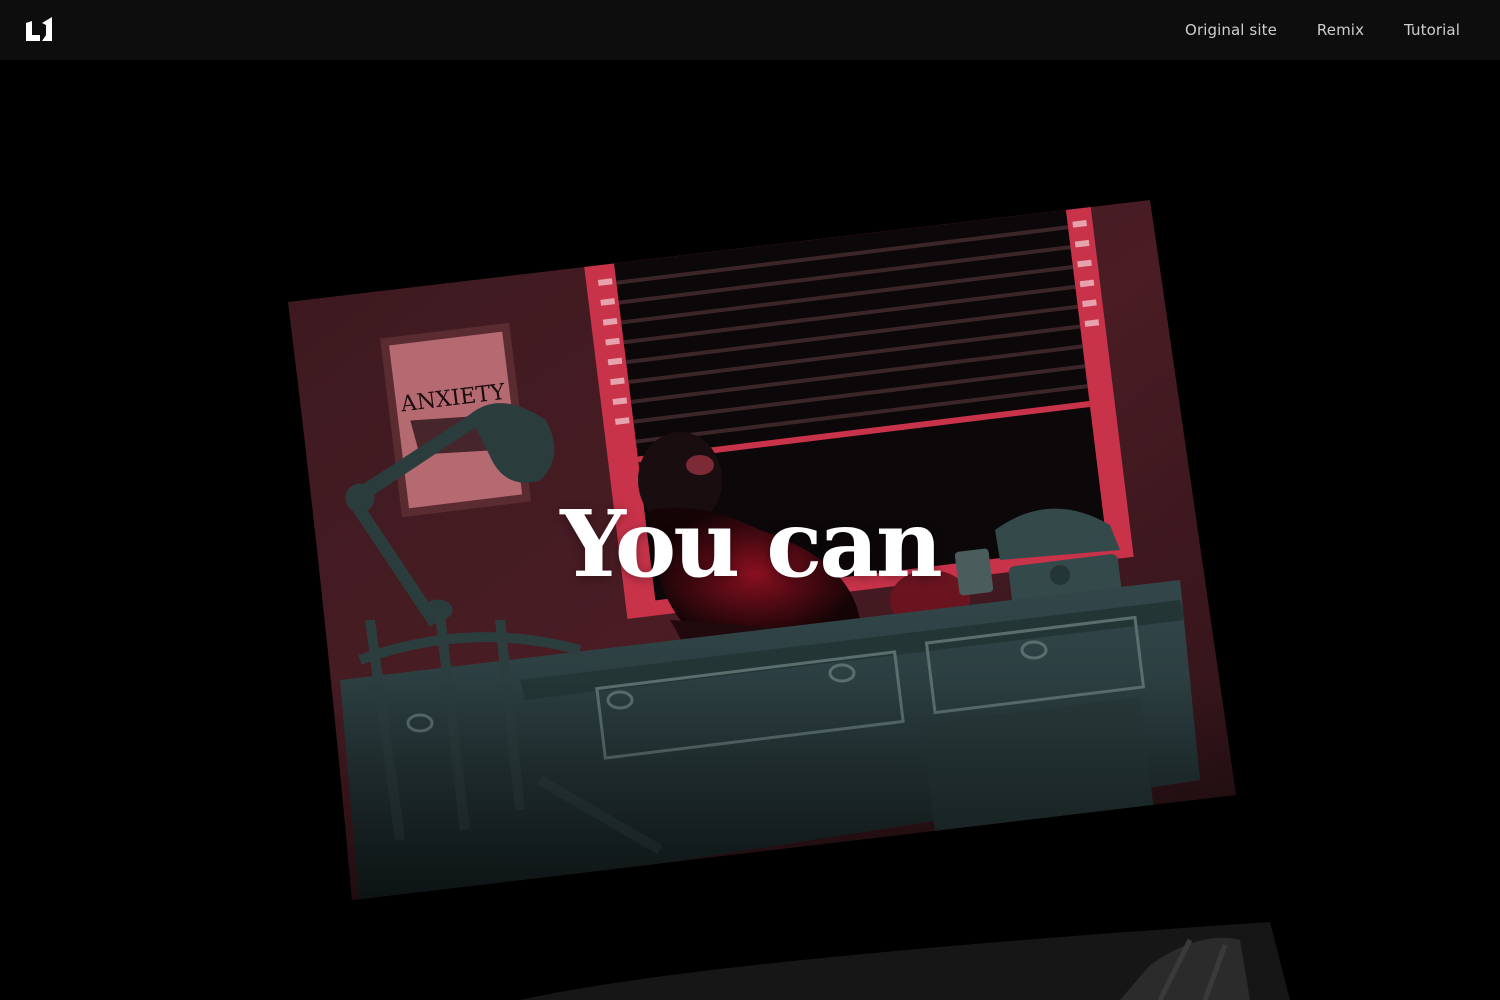 The image size is (1500, 1000). I want to click on logo-icon, so click(39, 30).